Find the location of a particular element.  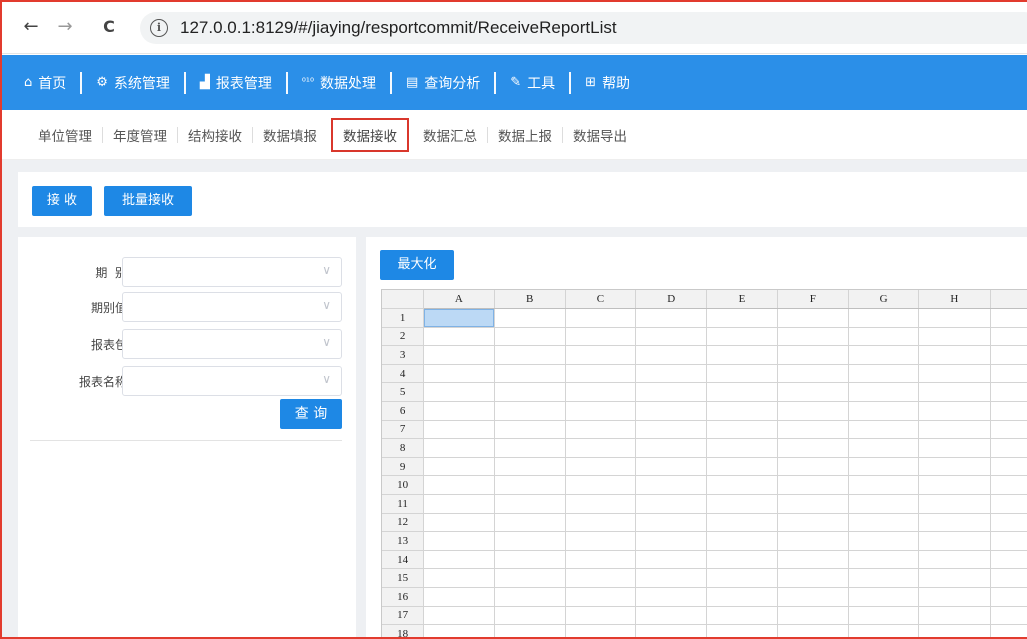

row-header: 6 is located at coordinates (403, 411).